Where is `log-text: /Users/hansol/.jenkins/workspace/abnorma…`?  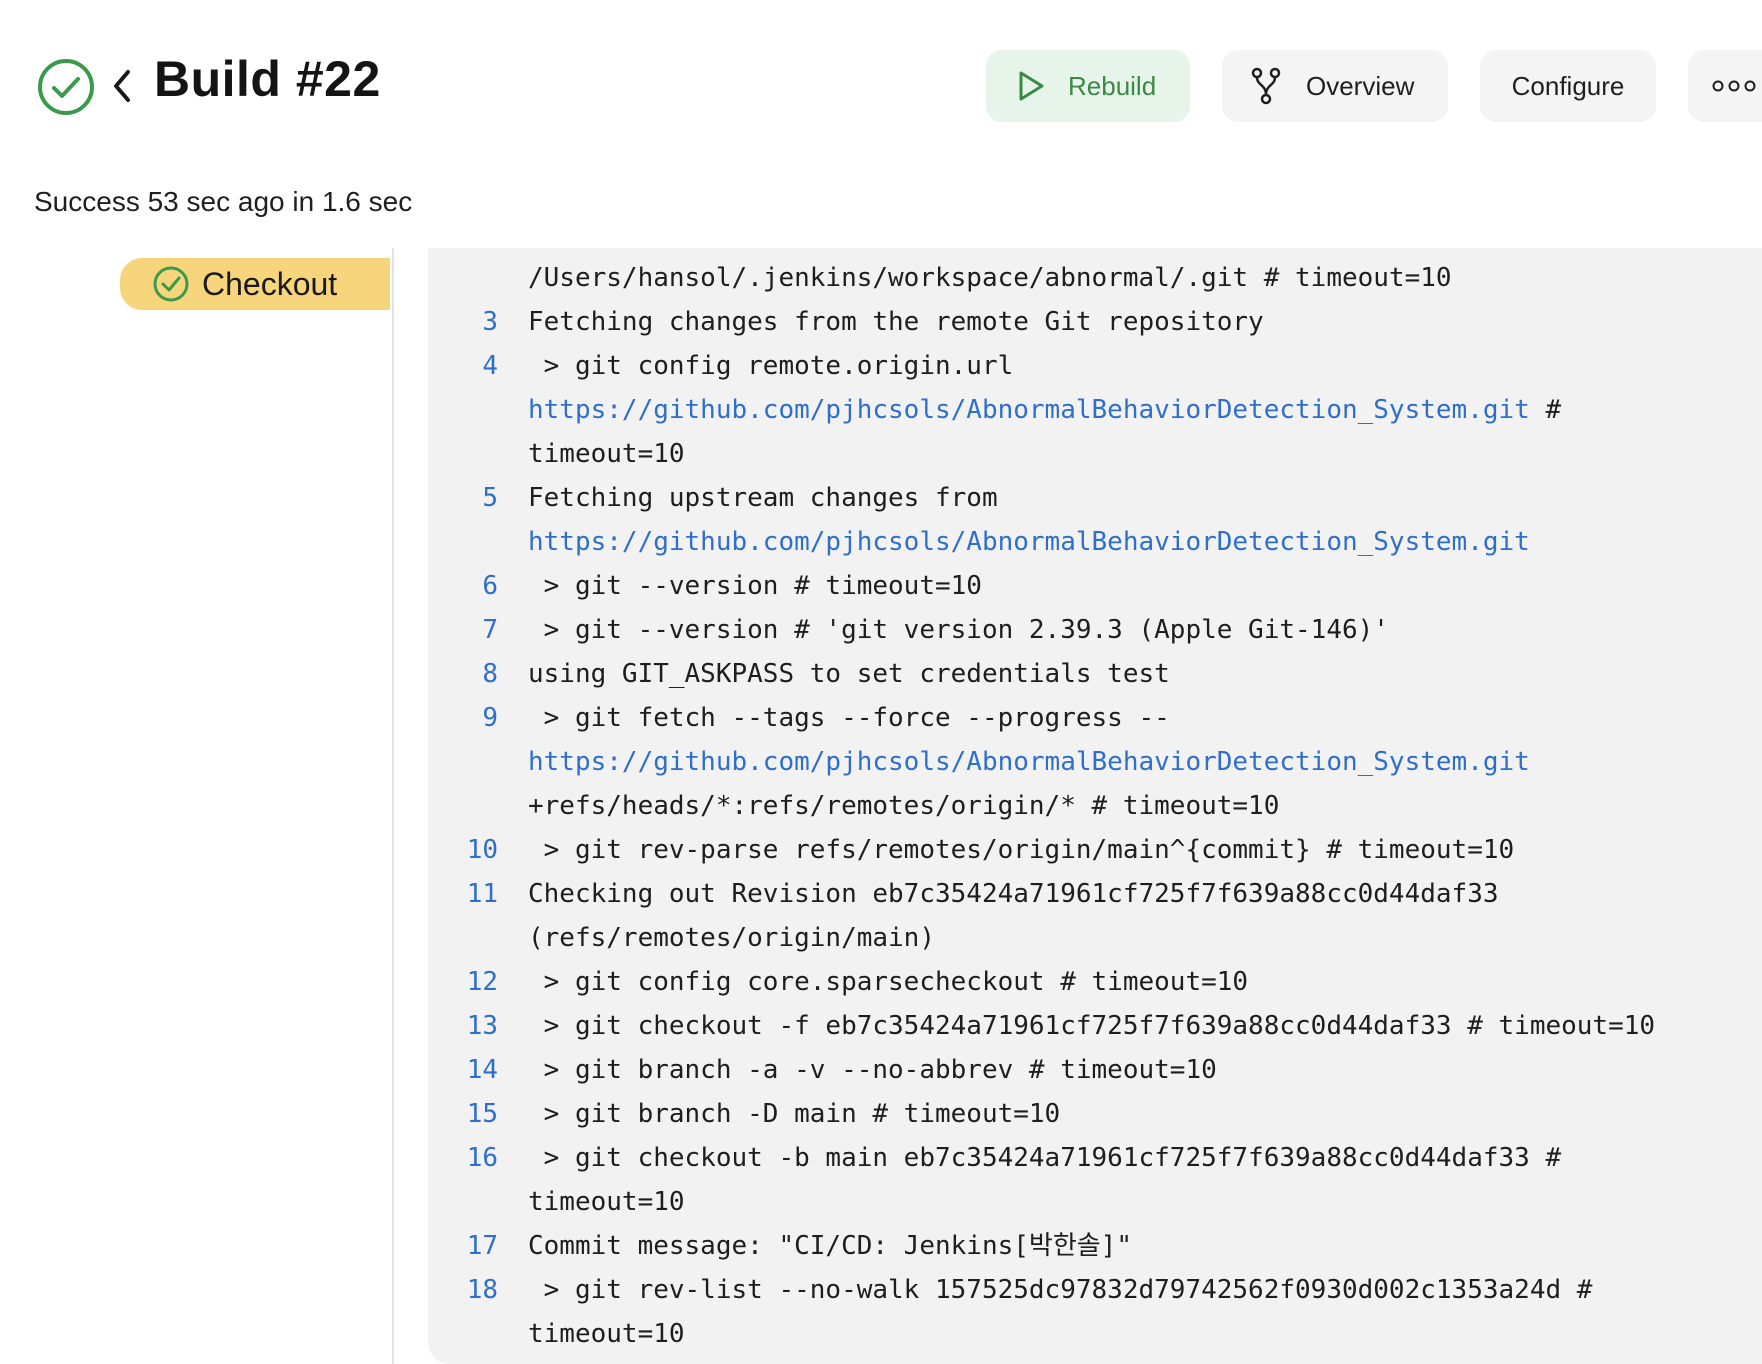
log-text: /Users/hansol/.jenkins/workspace/abnorma… is located at coordinates (990, 278).